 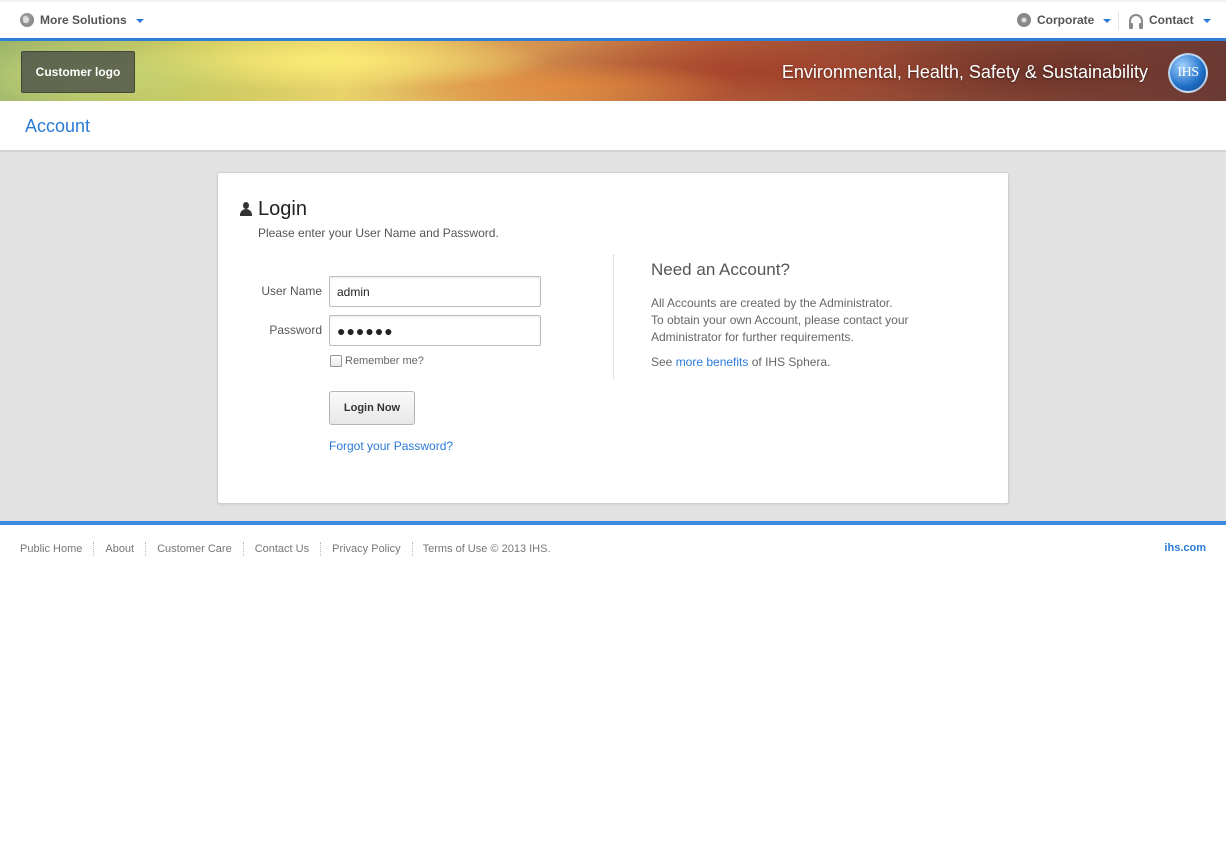 What do you see at coordinates (119, 549) in the screenshot?
I see `footer-link-about: About` at bounding box center [119, 549].